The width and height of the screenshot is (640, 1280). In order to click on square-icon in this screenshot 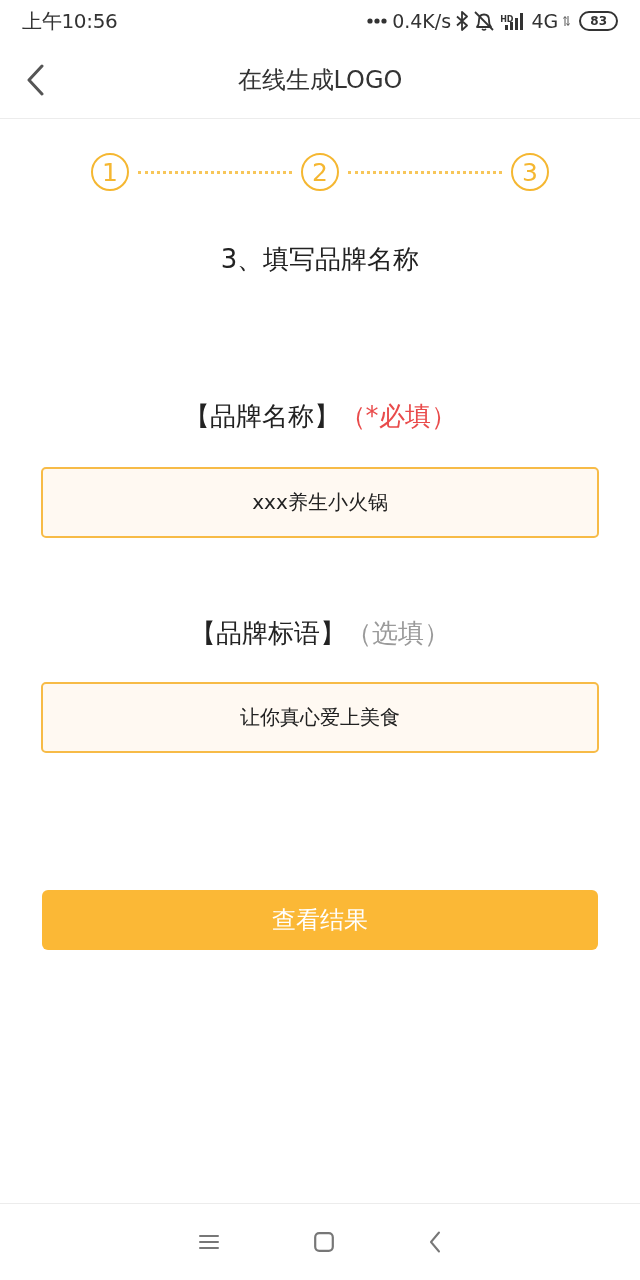, I will do `click(324, 1242)`.